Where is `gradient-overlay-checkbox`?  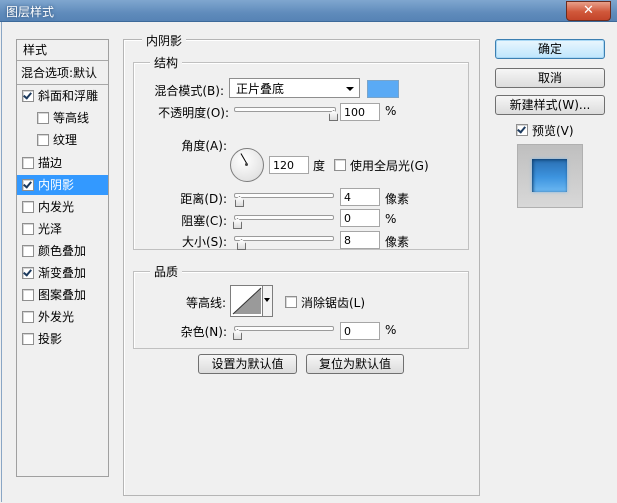
gradient-overlay-checkbox is located at coordinates (28, 273).